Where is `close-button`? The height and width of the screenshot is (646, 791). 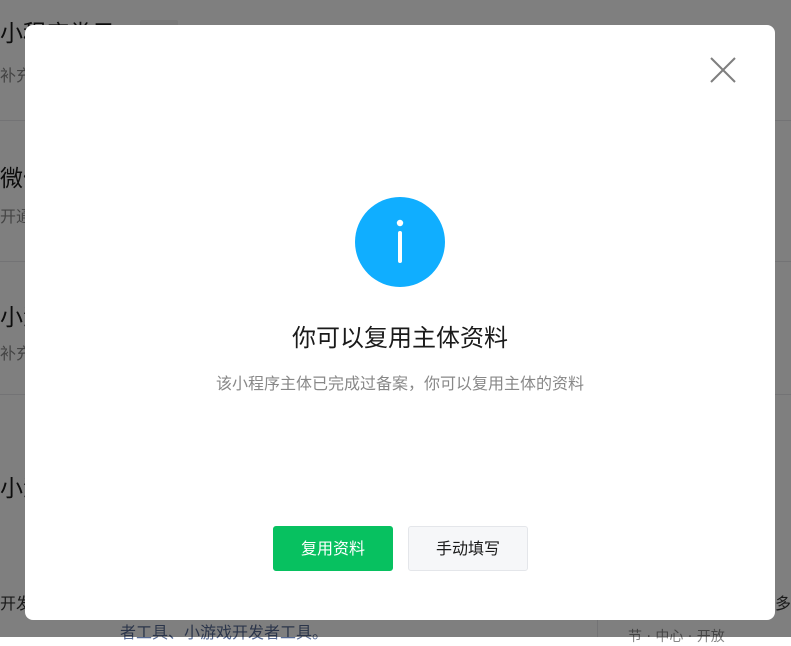 close-button is located at coordinates (723, 70).